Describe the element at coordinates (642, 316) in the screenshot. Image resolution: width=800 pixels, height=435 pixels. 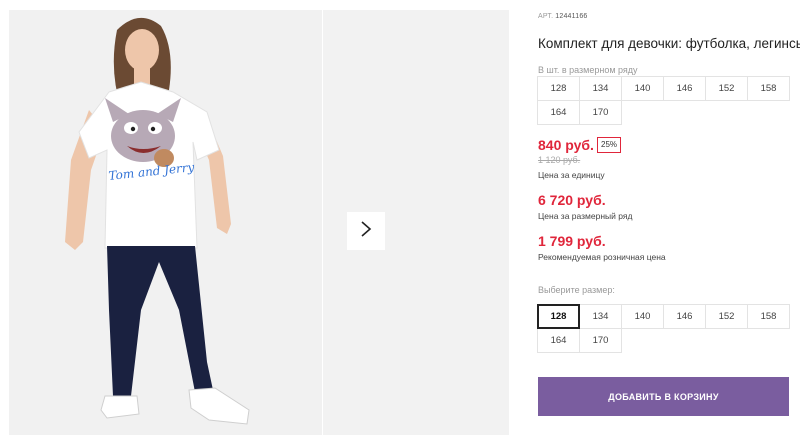
I see `size-option: 140` at that location.